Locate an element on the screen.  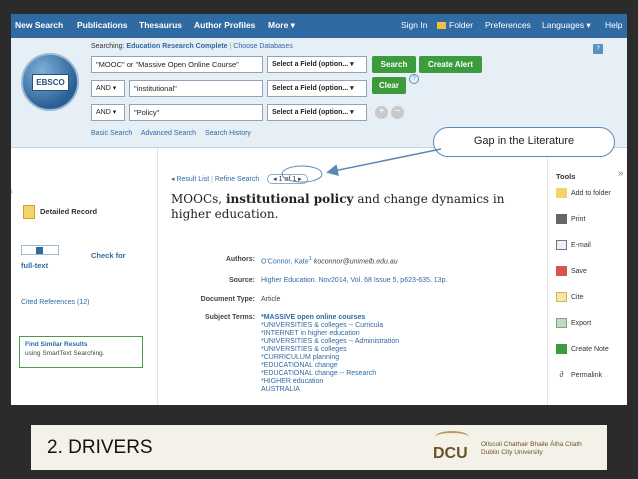
clear-button: Clear is located at coordinates (389, 85).